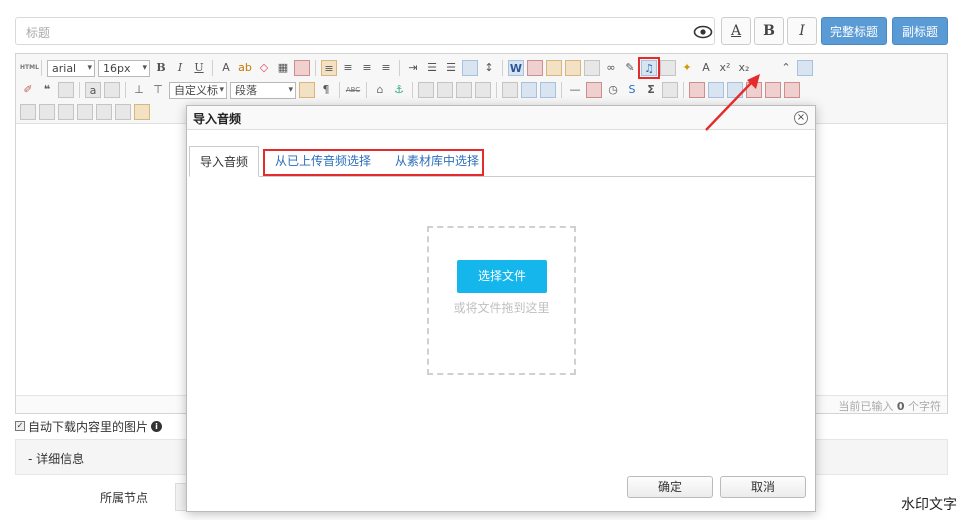 This screenshot has width=963, height=520. What do you see at coordinates (769, 31) in the screenshot?
I see `bold-button: B` at bounding box center [769, 31].